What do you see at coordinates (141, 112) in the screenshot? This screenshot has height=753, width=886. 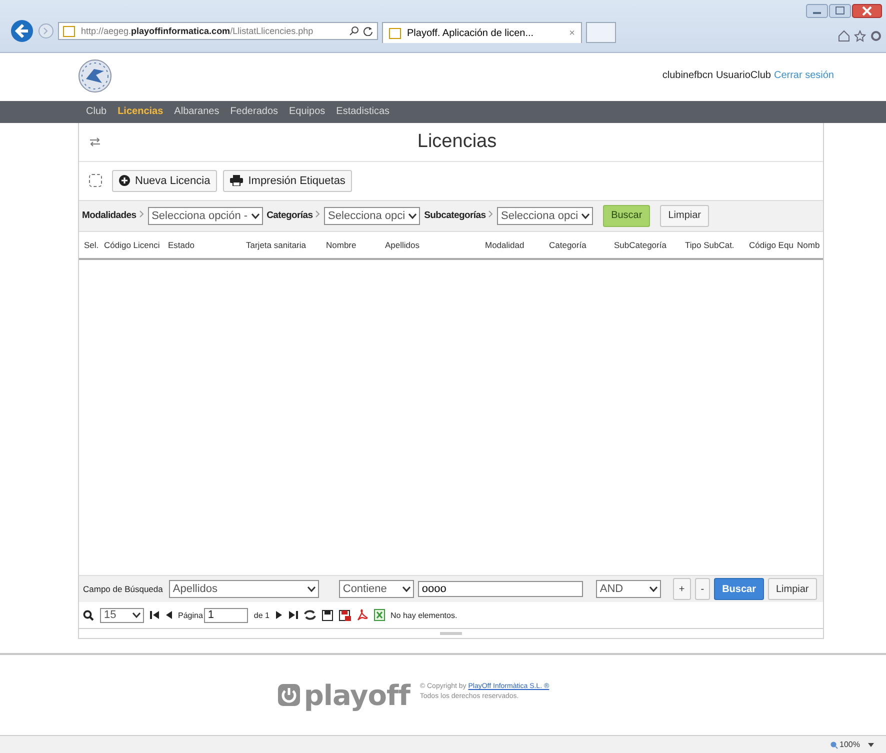 I see `nav-link: Licencias` at bounding box center [141, 112].